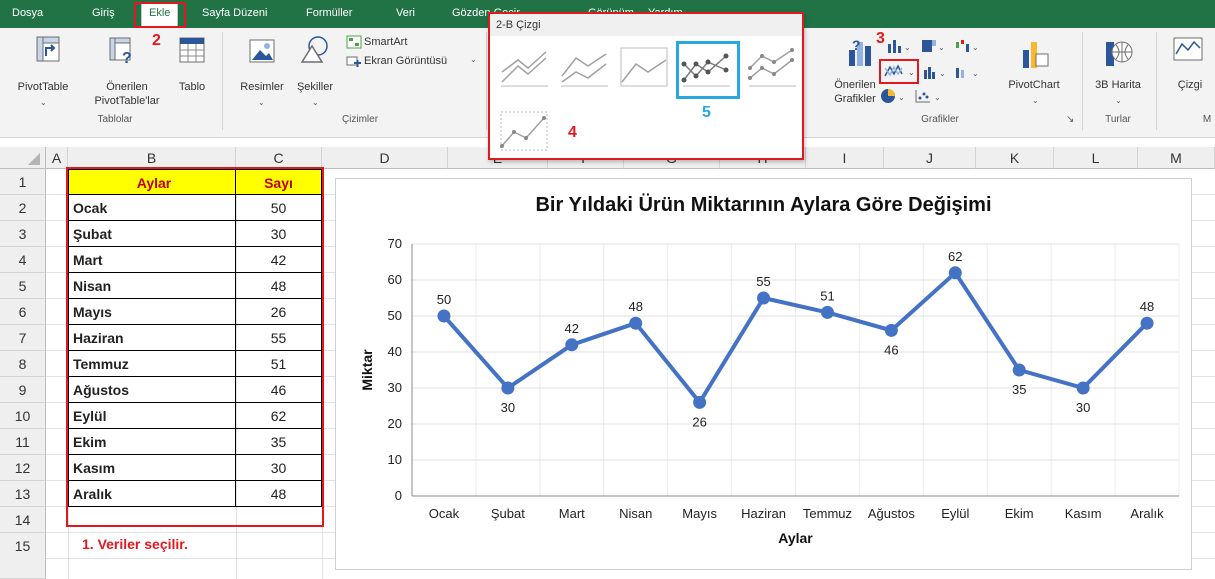 This screenshot has height=579, width=1215. Describe the element at coordinates (572, 328) in the screenshot. I see `data-label: 42` at that location.